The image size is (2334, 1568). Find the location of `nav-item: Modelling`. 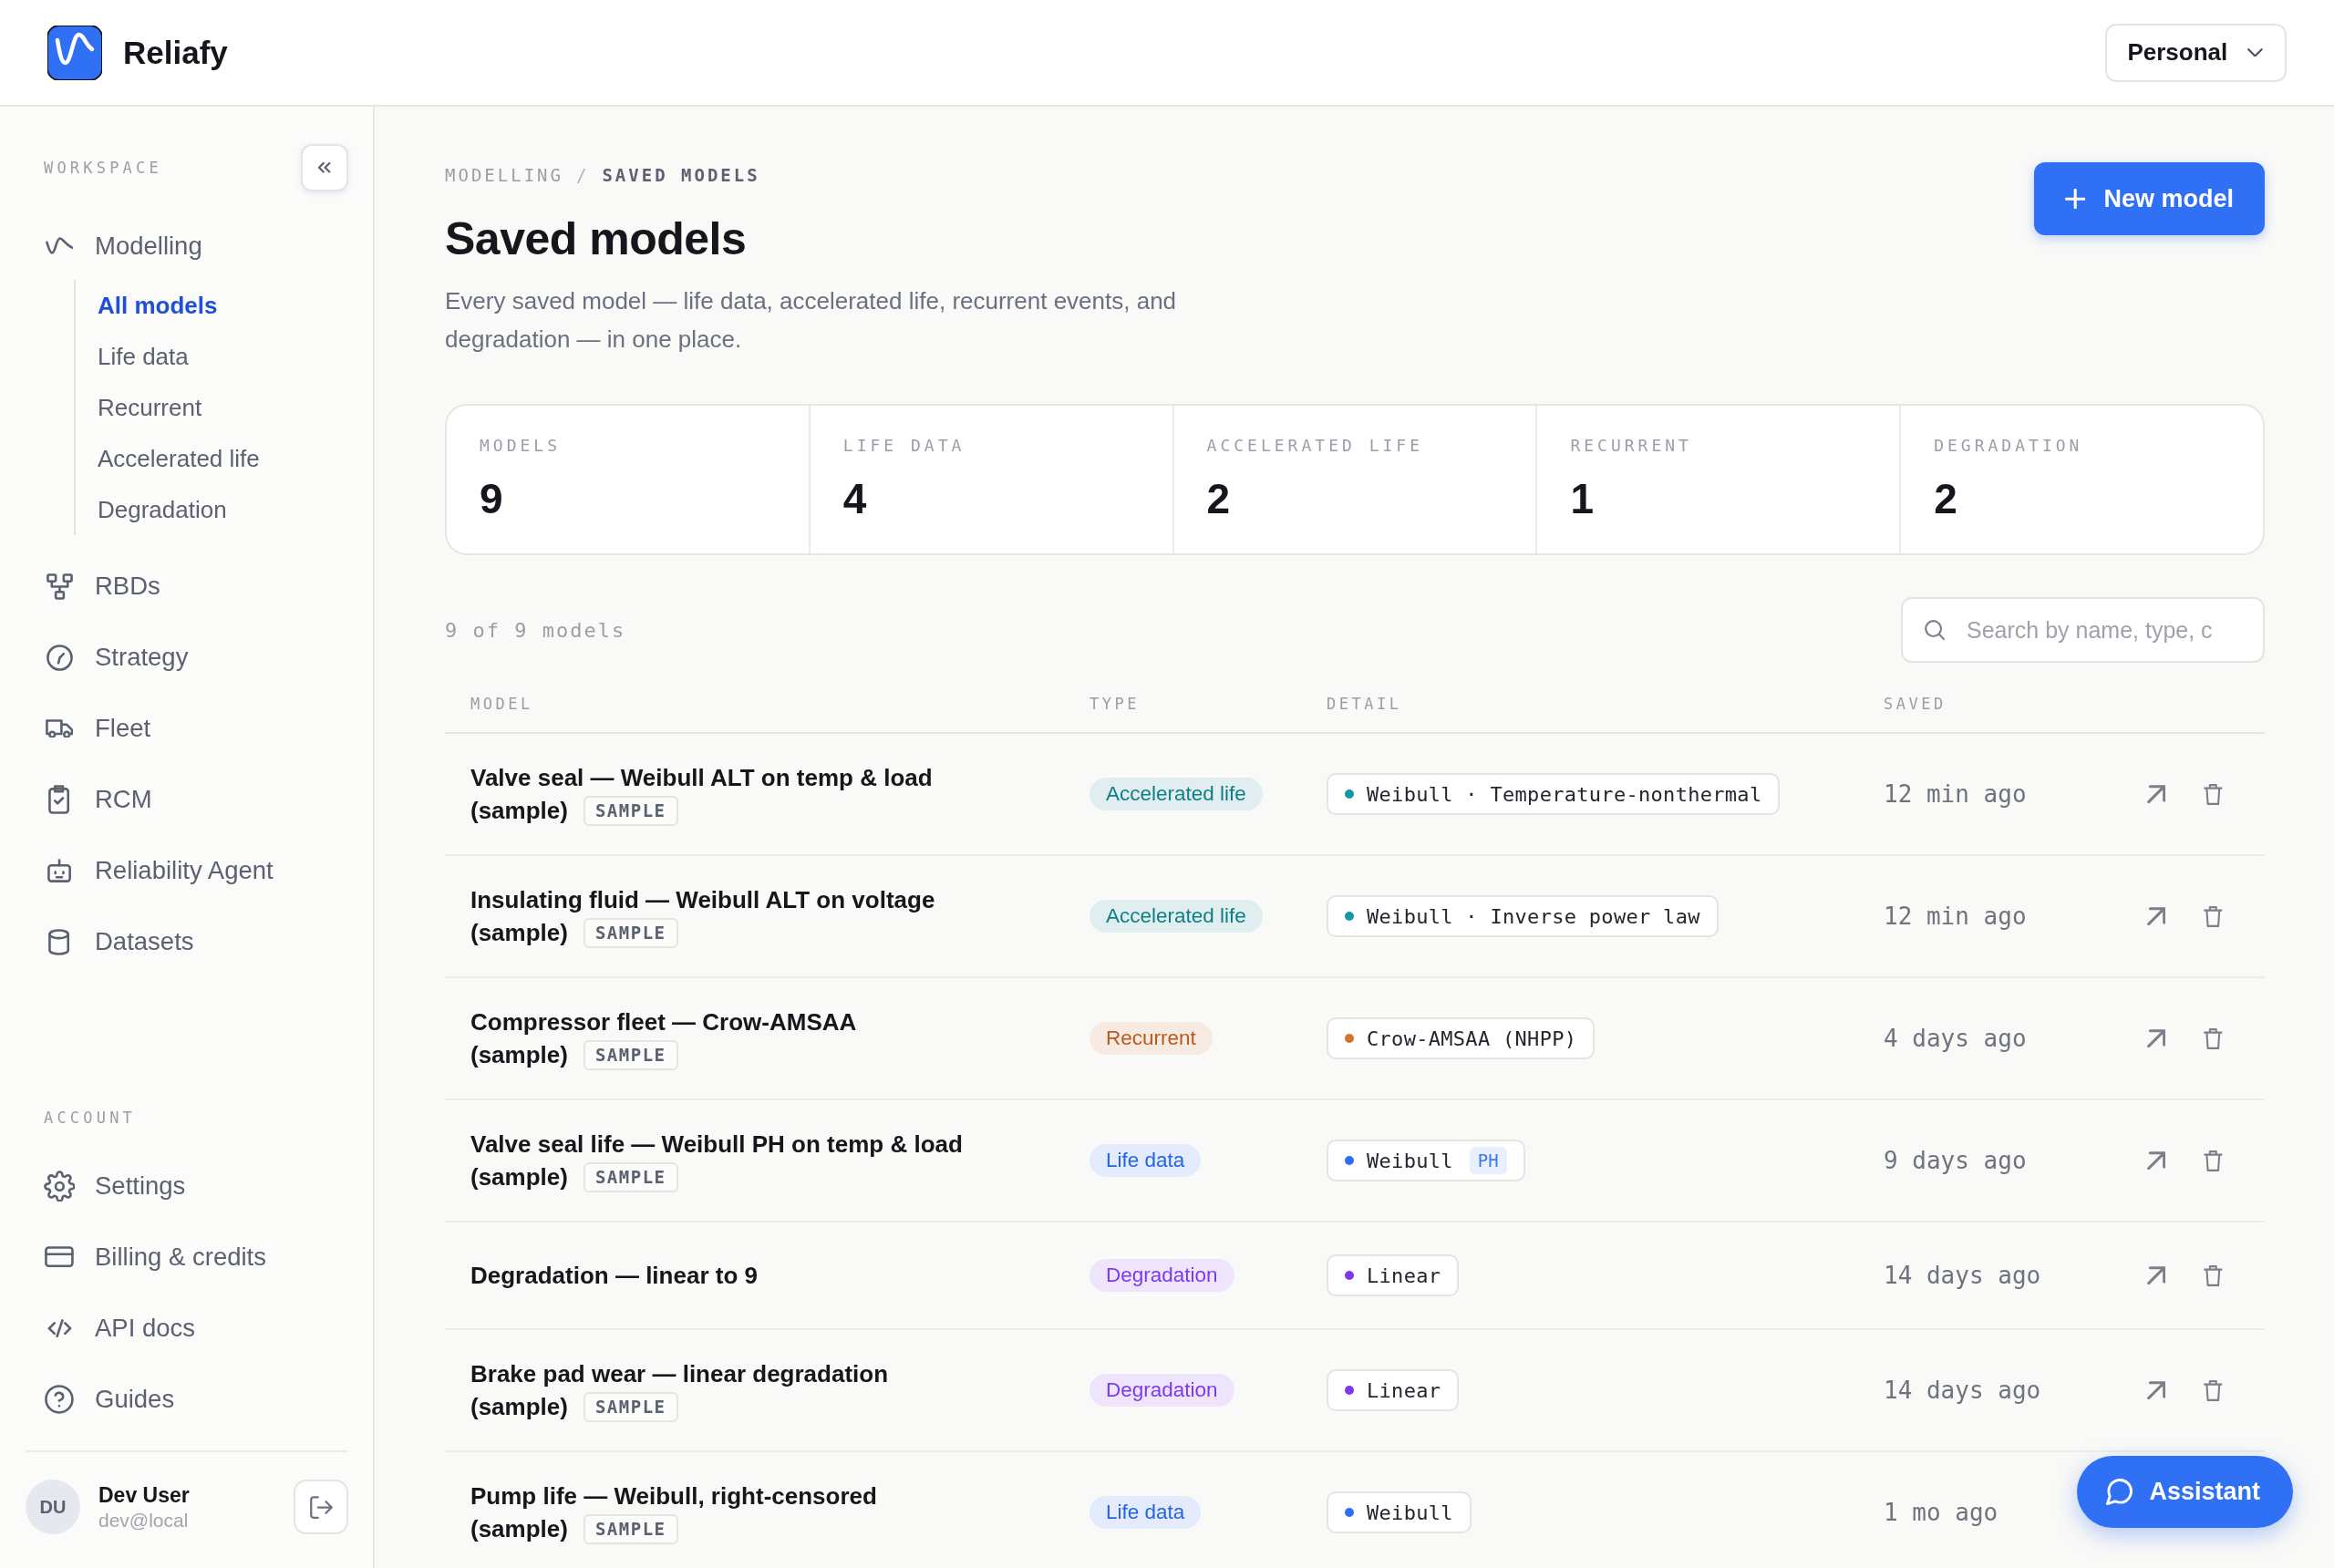

nav-item: Modelling is located at coordinates (187, 246).